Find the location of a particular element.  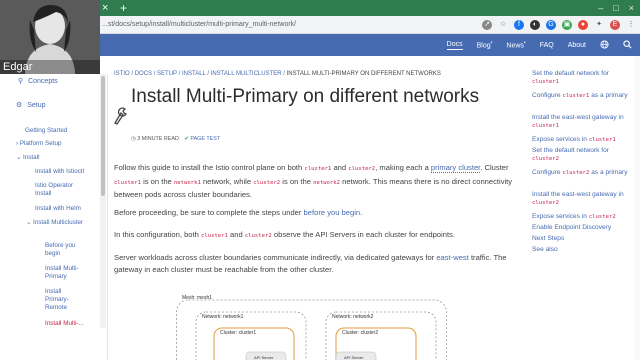

sidebar-item-install-multicluster: ⌄ Install Multicluster is located at coordinates (56, 223).